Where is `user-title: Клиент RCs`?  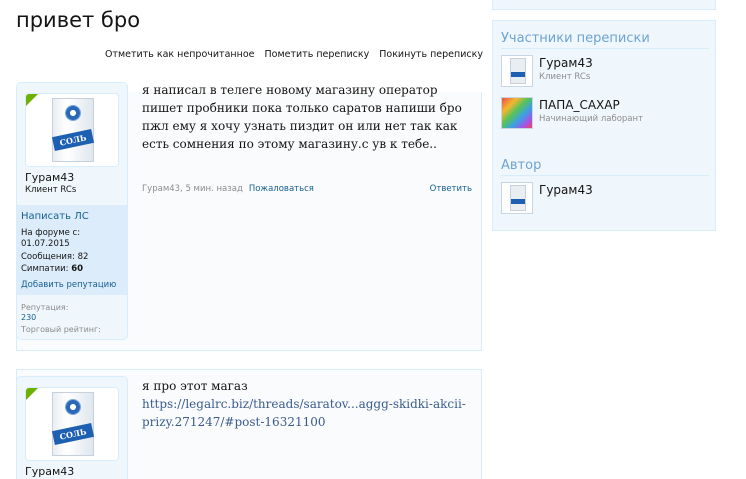
user-title: Клиент RCs is located at coordinates (51, 190).